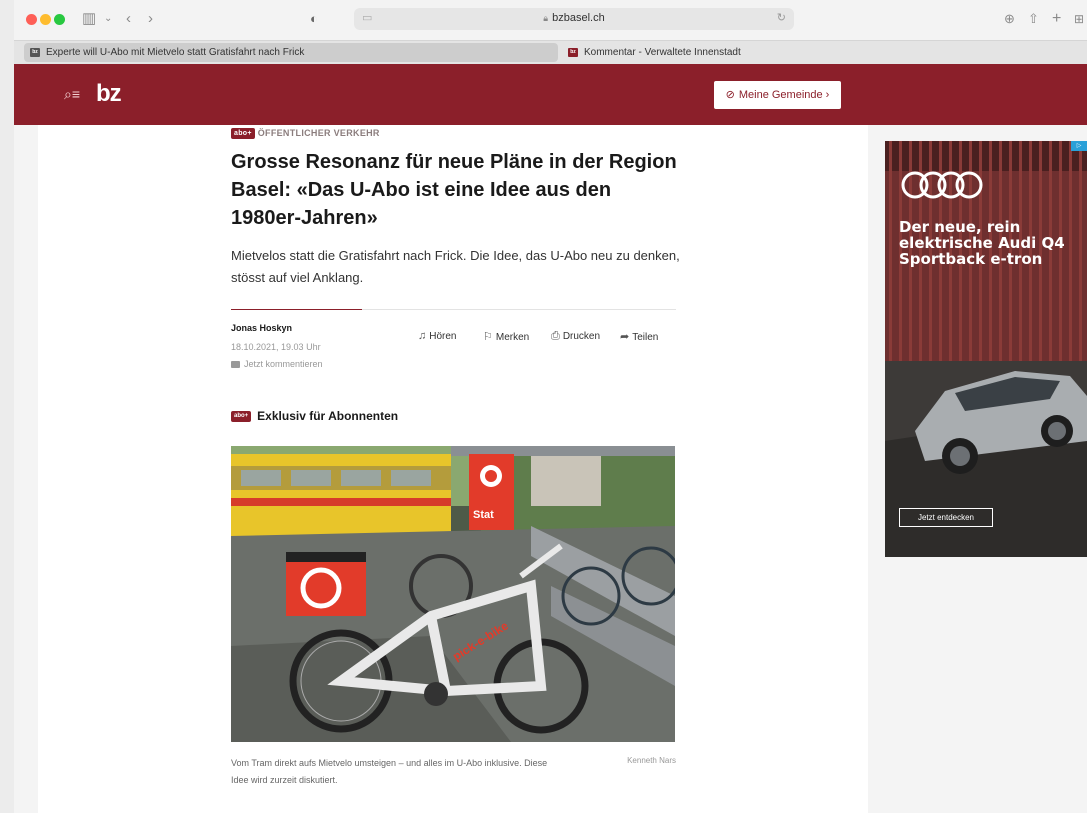 The height and width of the screenshot is (813, 1087). I want to click on meine-gemeinde-button: ⊘ Meine Gemeinde ›, so click(777, 95).